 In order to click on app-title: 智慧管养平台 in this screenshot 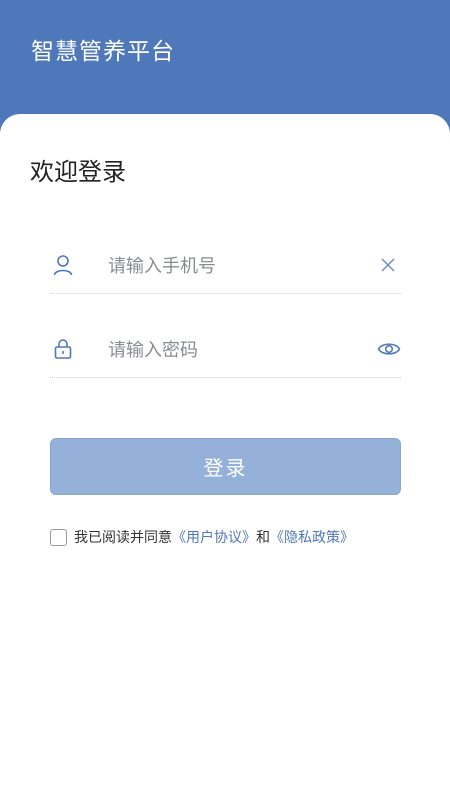, I will do `click(103, 52)`.